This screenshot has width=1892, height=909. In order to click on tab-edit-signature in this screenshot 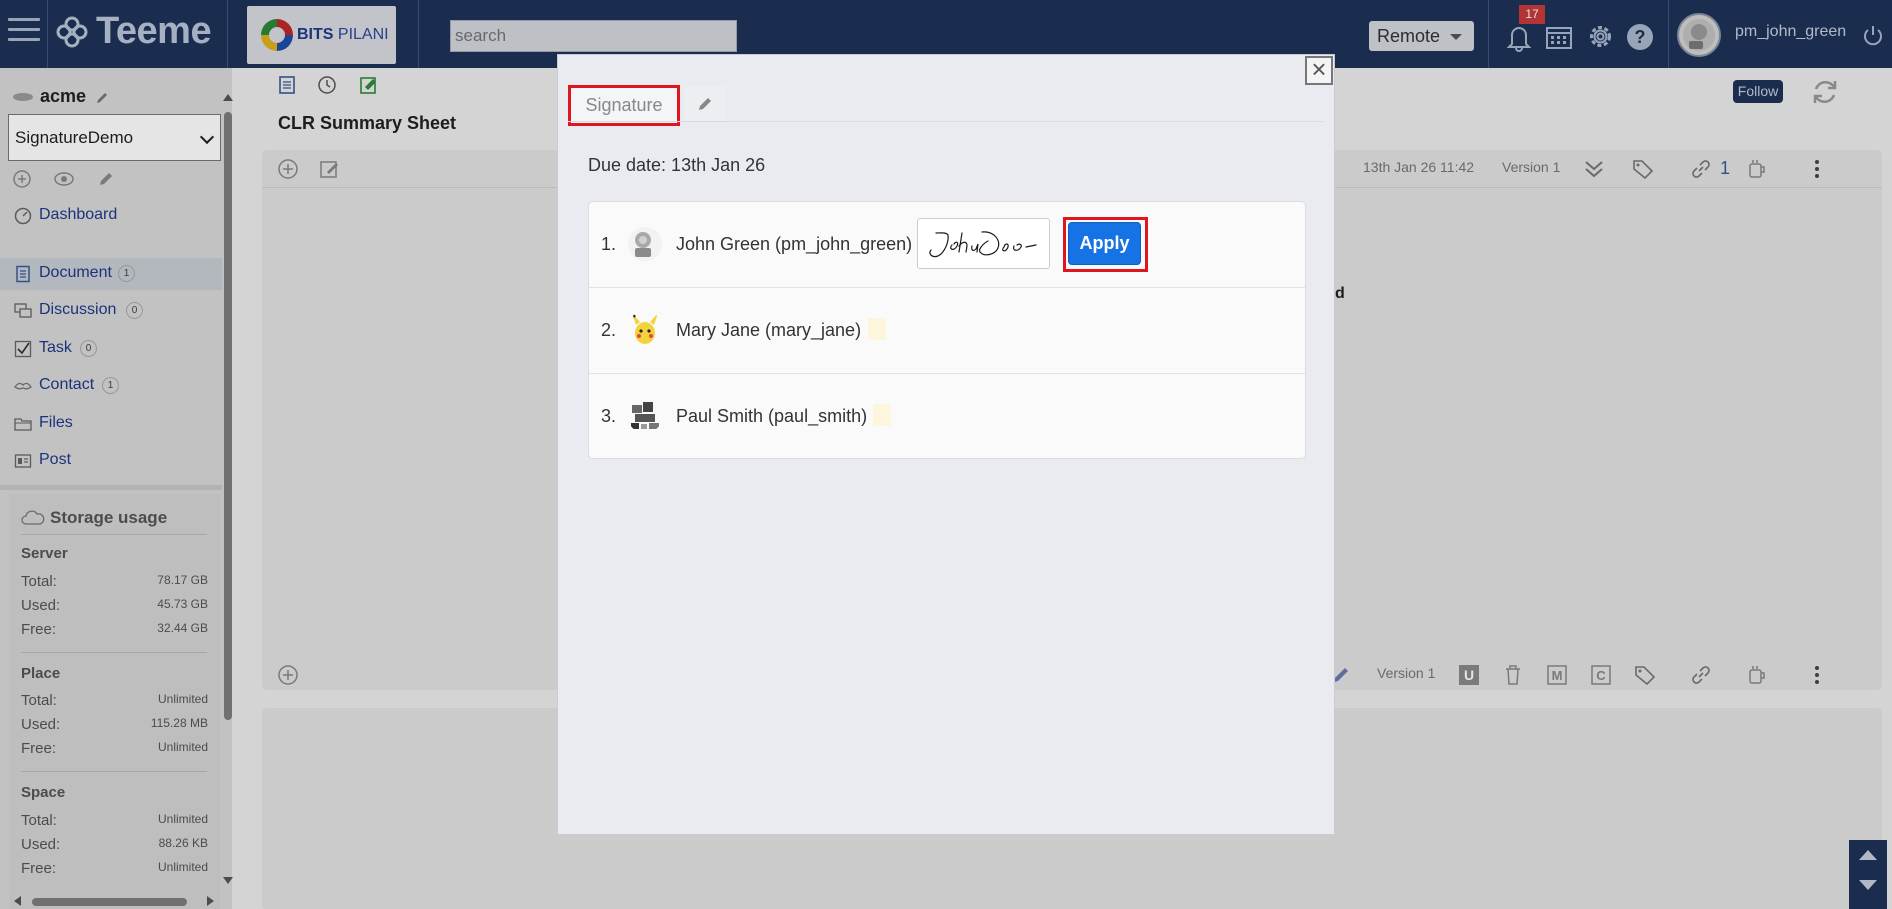, I will do `click(705, 104)`.